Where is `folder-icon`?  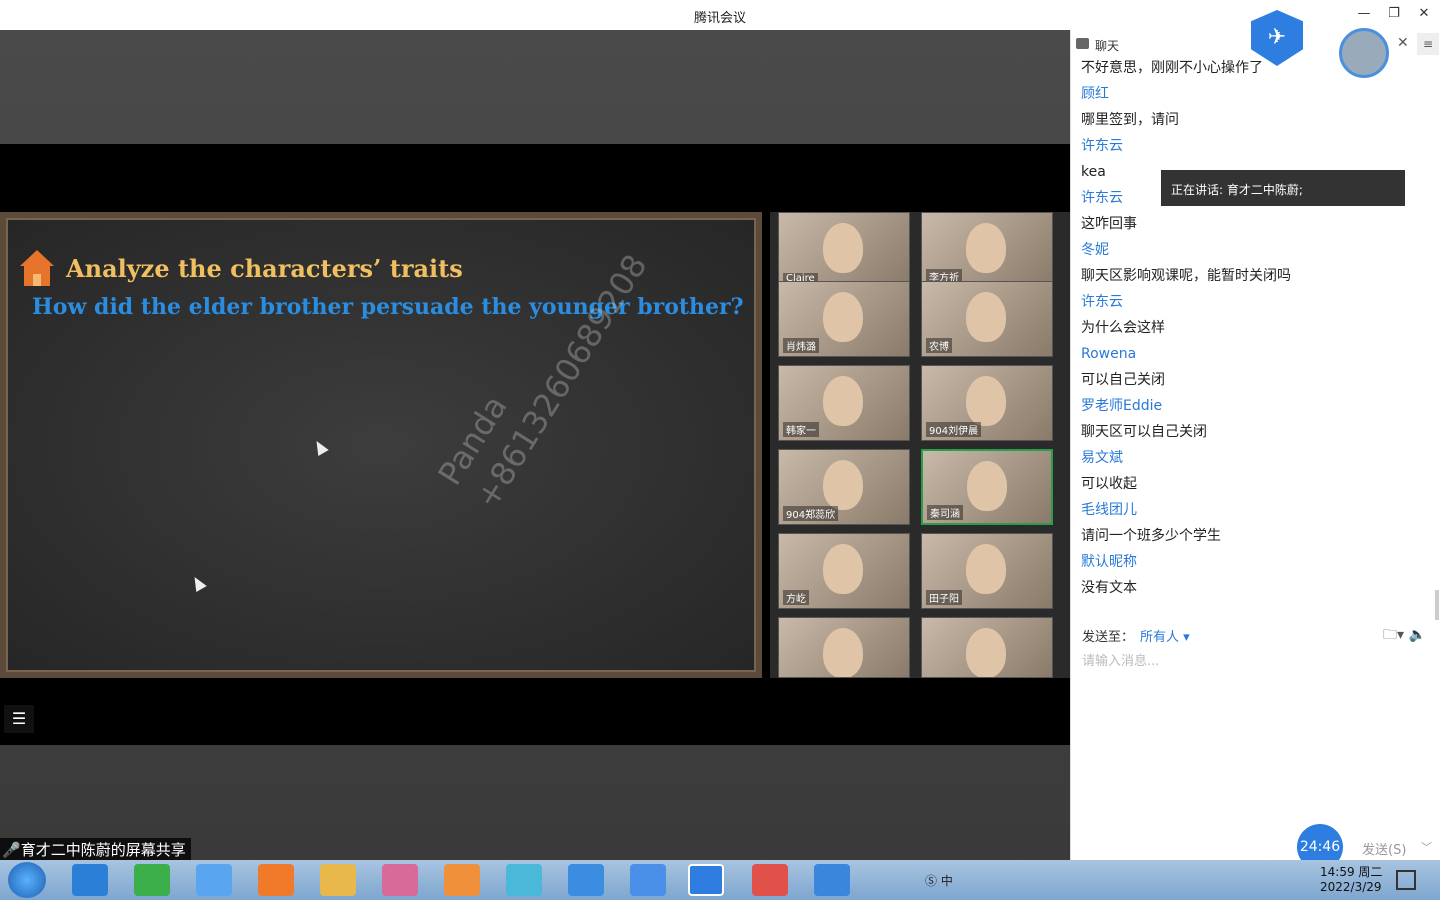
folder-icon is located at coordinates (338, 880).